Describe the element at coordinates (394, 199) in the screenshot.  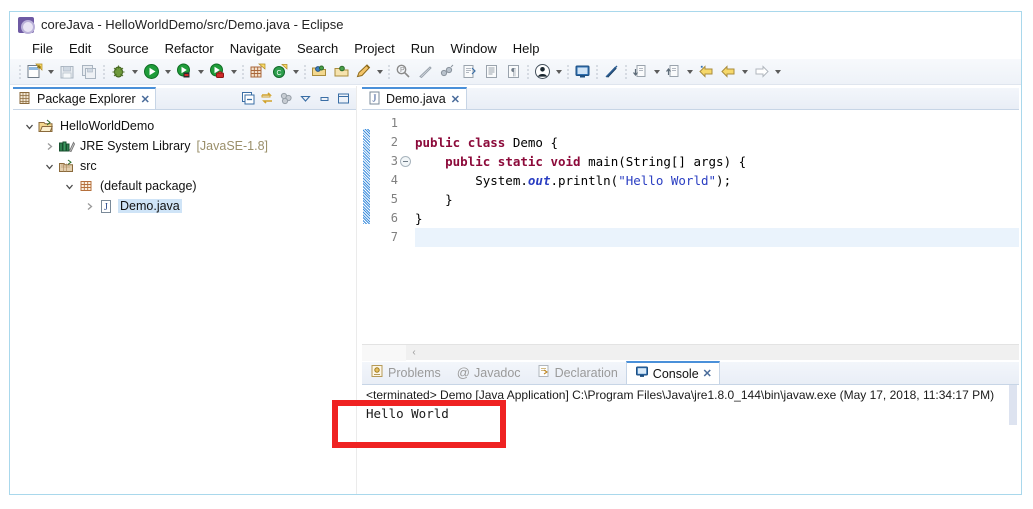
I see `line-number: 5` at that location.